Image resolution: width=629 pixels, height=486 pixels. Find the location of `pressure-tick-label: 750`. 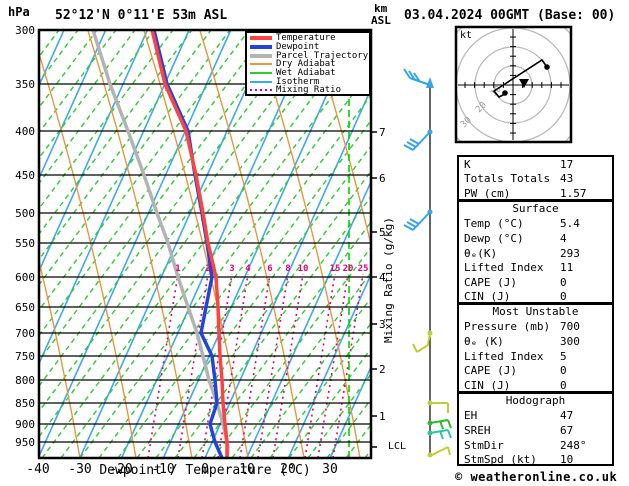

pressure-tick-label: 750 is located at coordinates (25, 356).